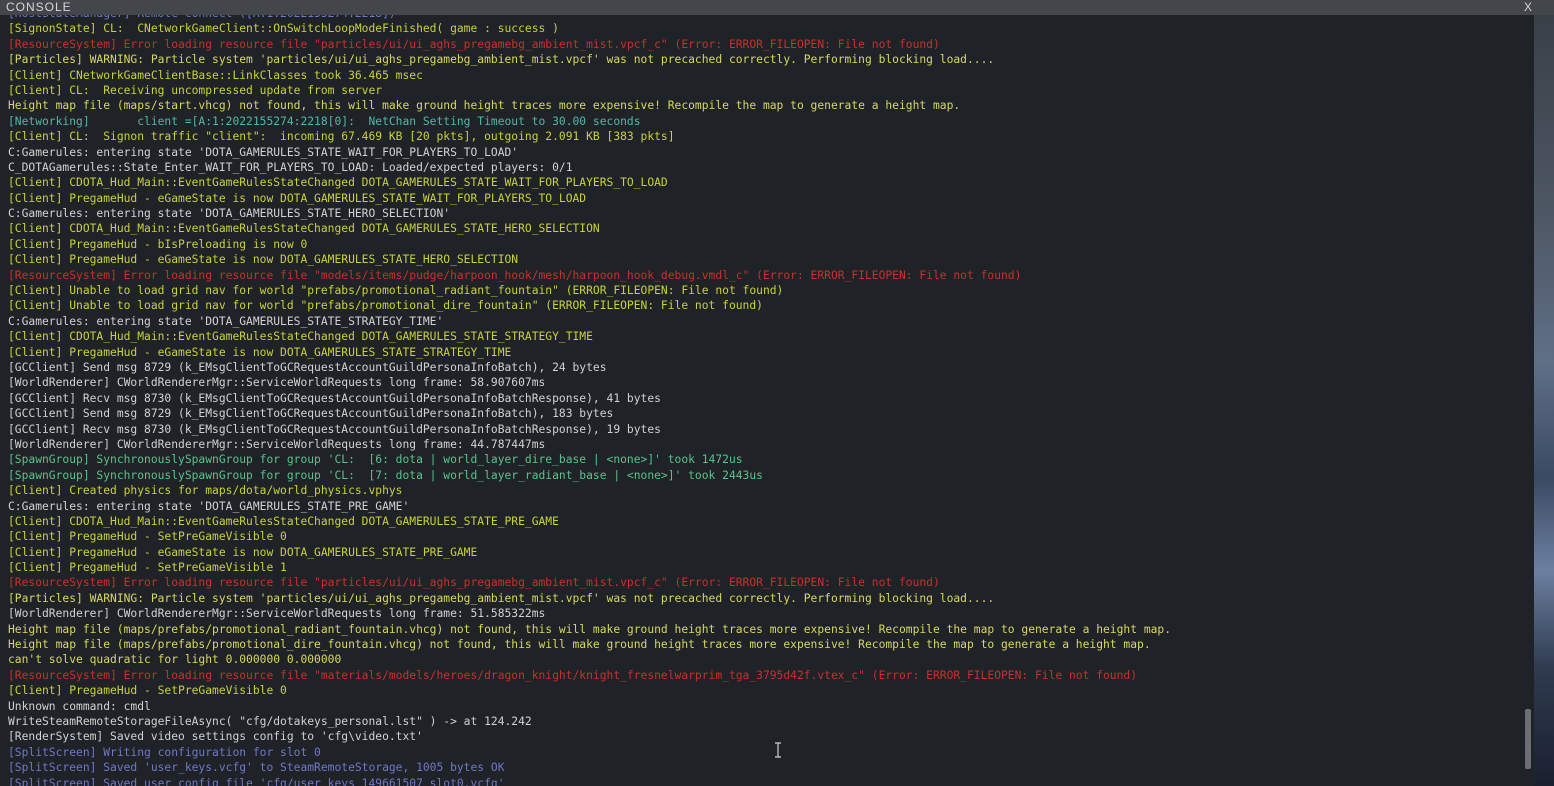 The image size is (1554, 786). Describe the element at coordinates (1528, 739) in the screenshot. I see `scrollbar-thumb` at that location.